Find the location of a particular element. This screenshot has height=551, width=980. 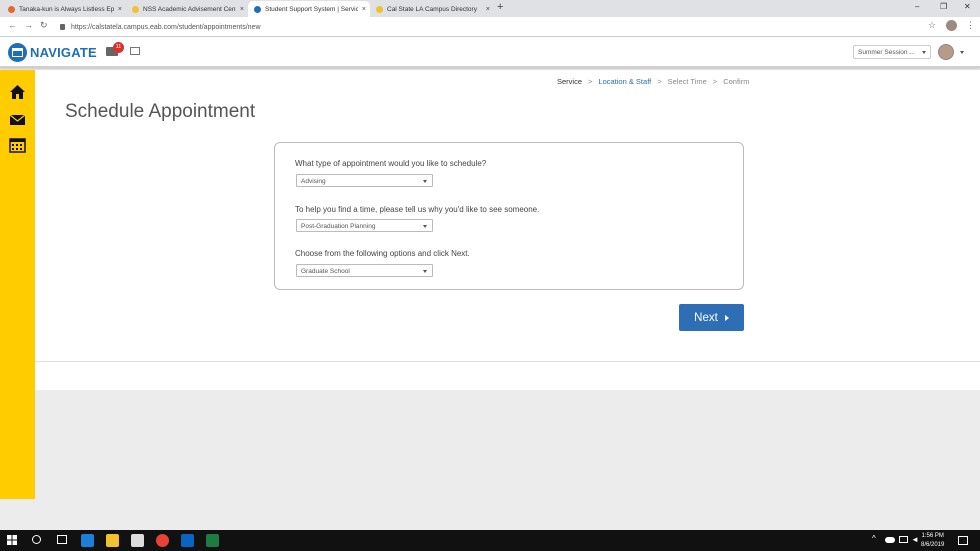

reload-icon: ↻ is located at coordinates (44, 25).